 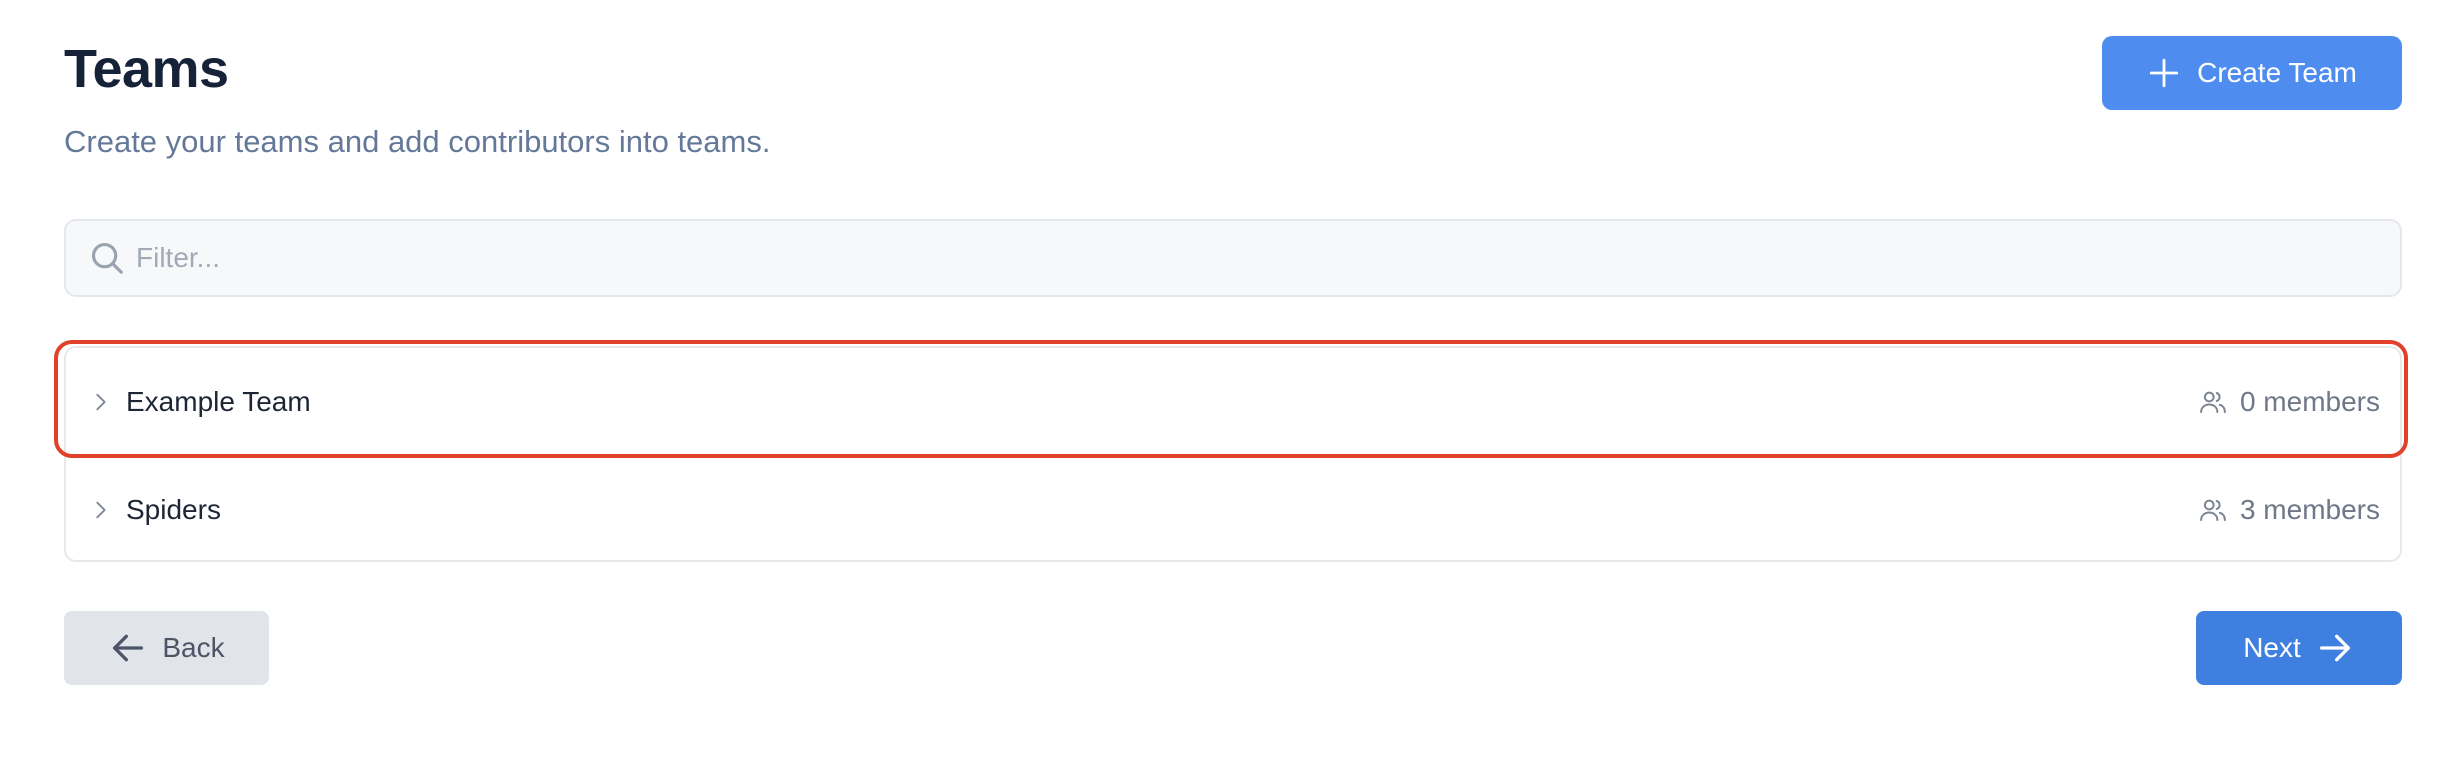 What do you see at coordinates (173, 509) in the screenshot?
I see `team-name: Spiders` at bounding box center [173, 509].